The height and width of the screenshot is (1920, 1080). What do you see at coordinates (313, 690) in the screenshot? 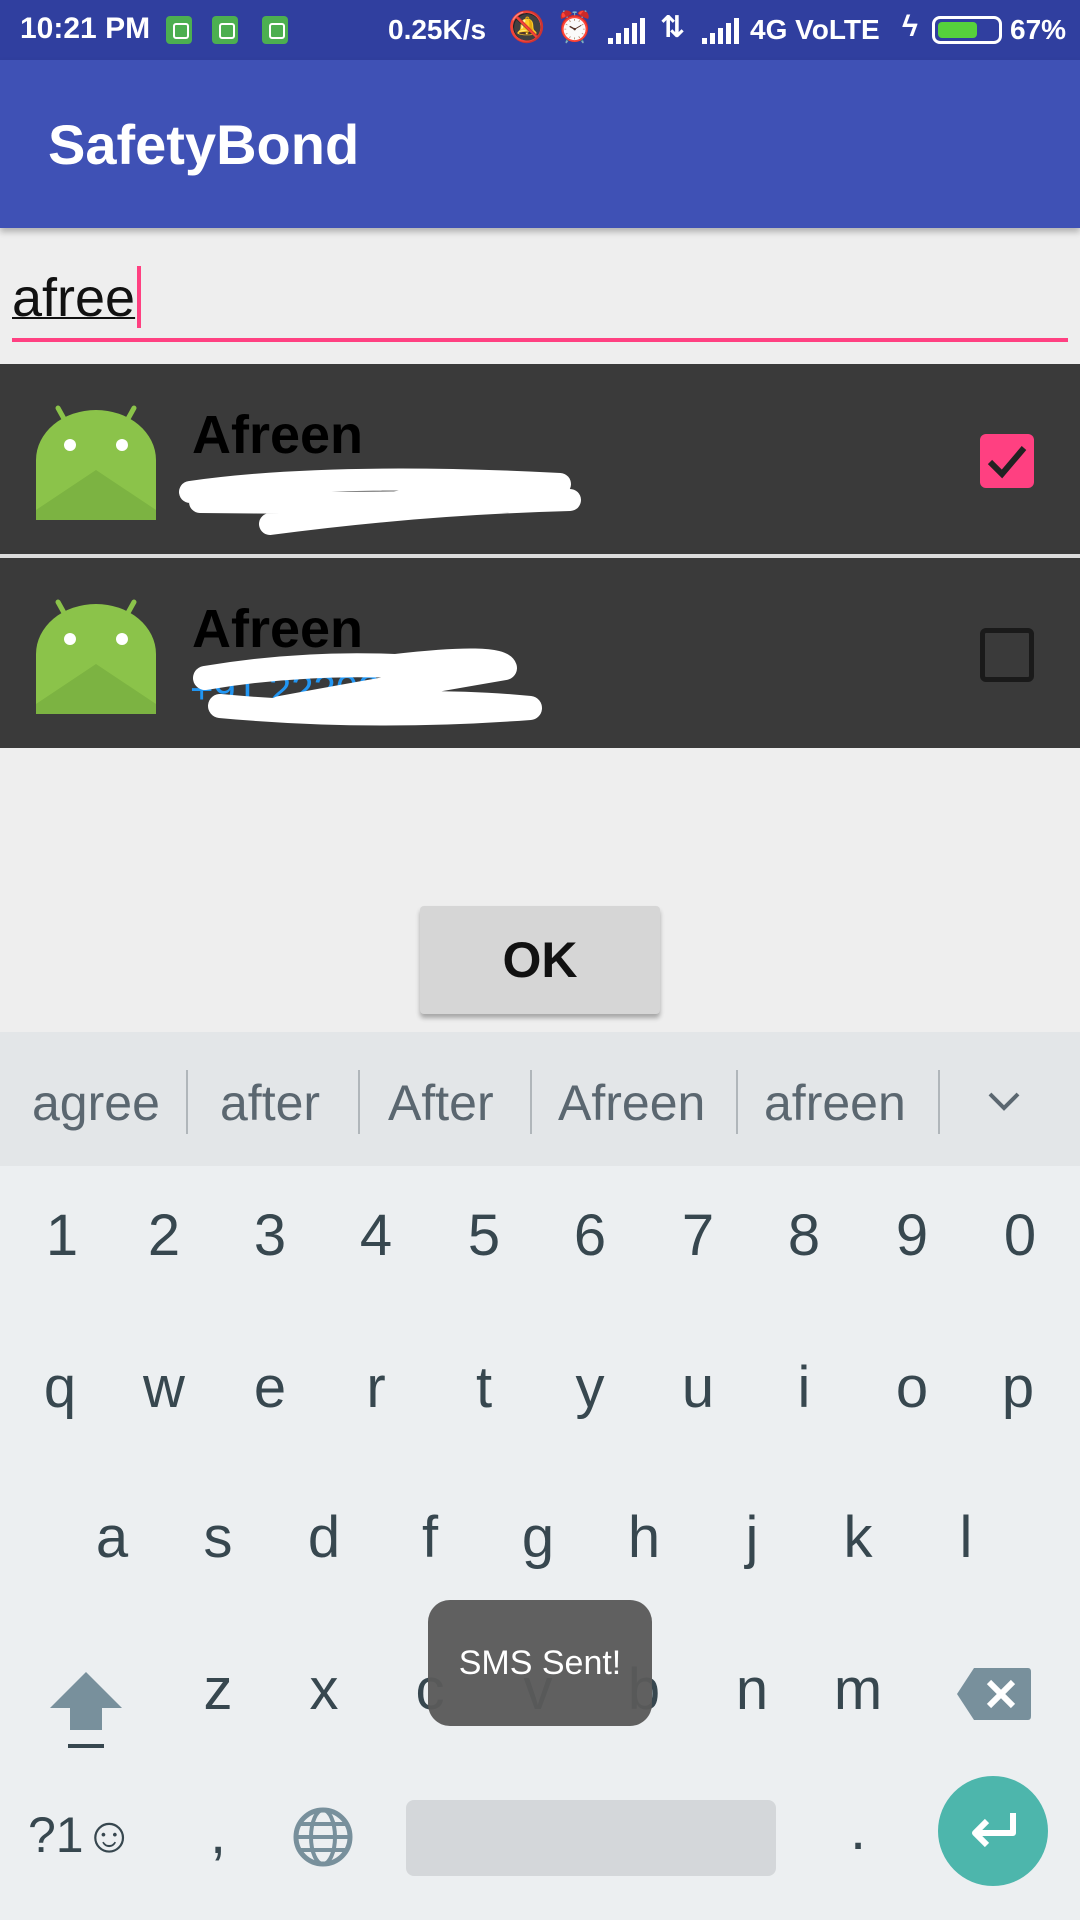
I see `contact-phone: +91 22202 92` at bounding box center [313, 690].